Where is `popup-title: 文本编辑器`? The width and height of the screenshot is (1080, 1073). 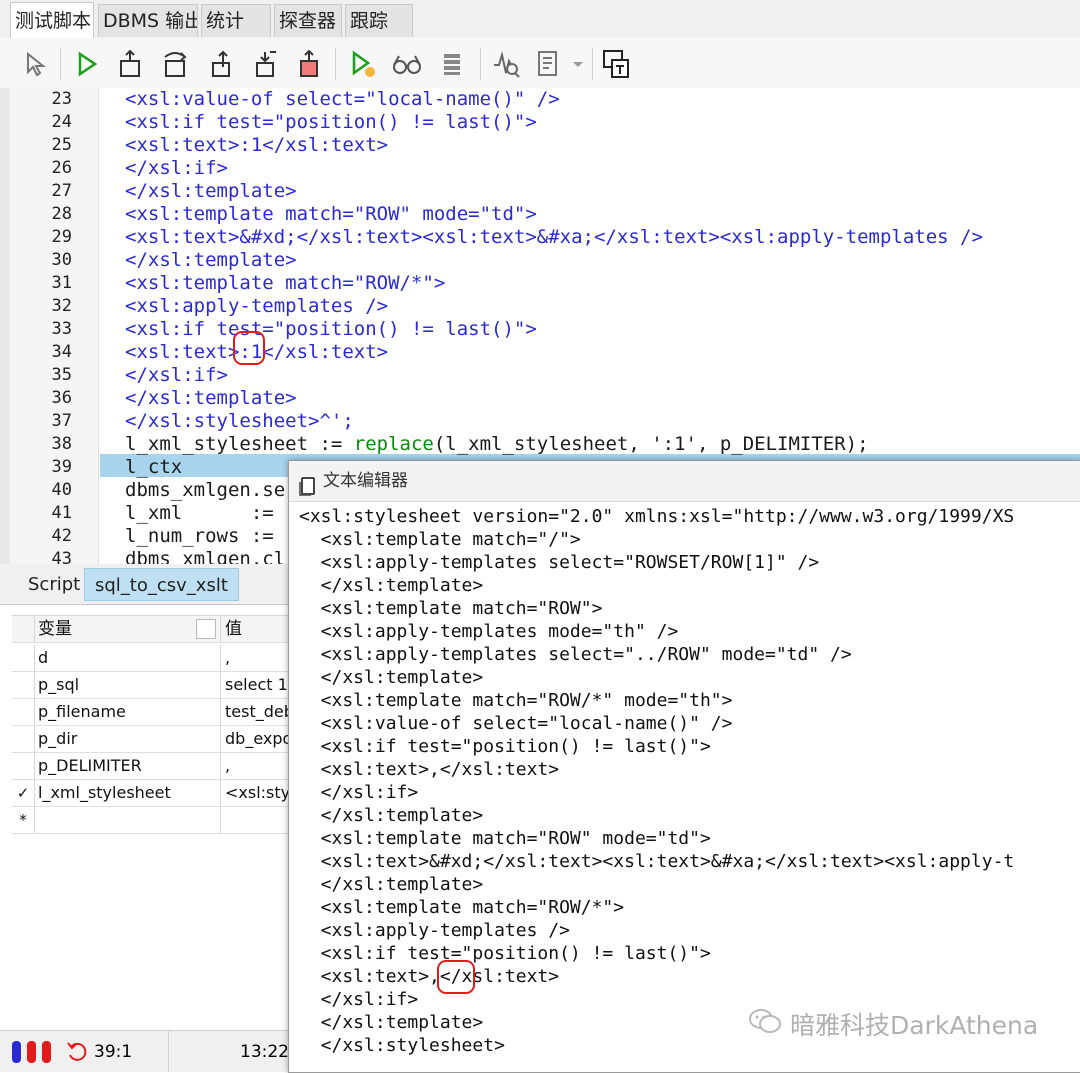
popup-title: 文本编辑器 is located at coordinates (365, 481).